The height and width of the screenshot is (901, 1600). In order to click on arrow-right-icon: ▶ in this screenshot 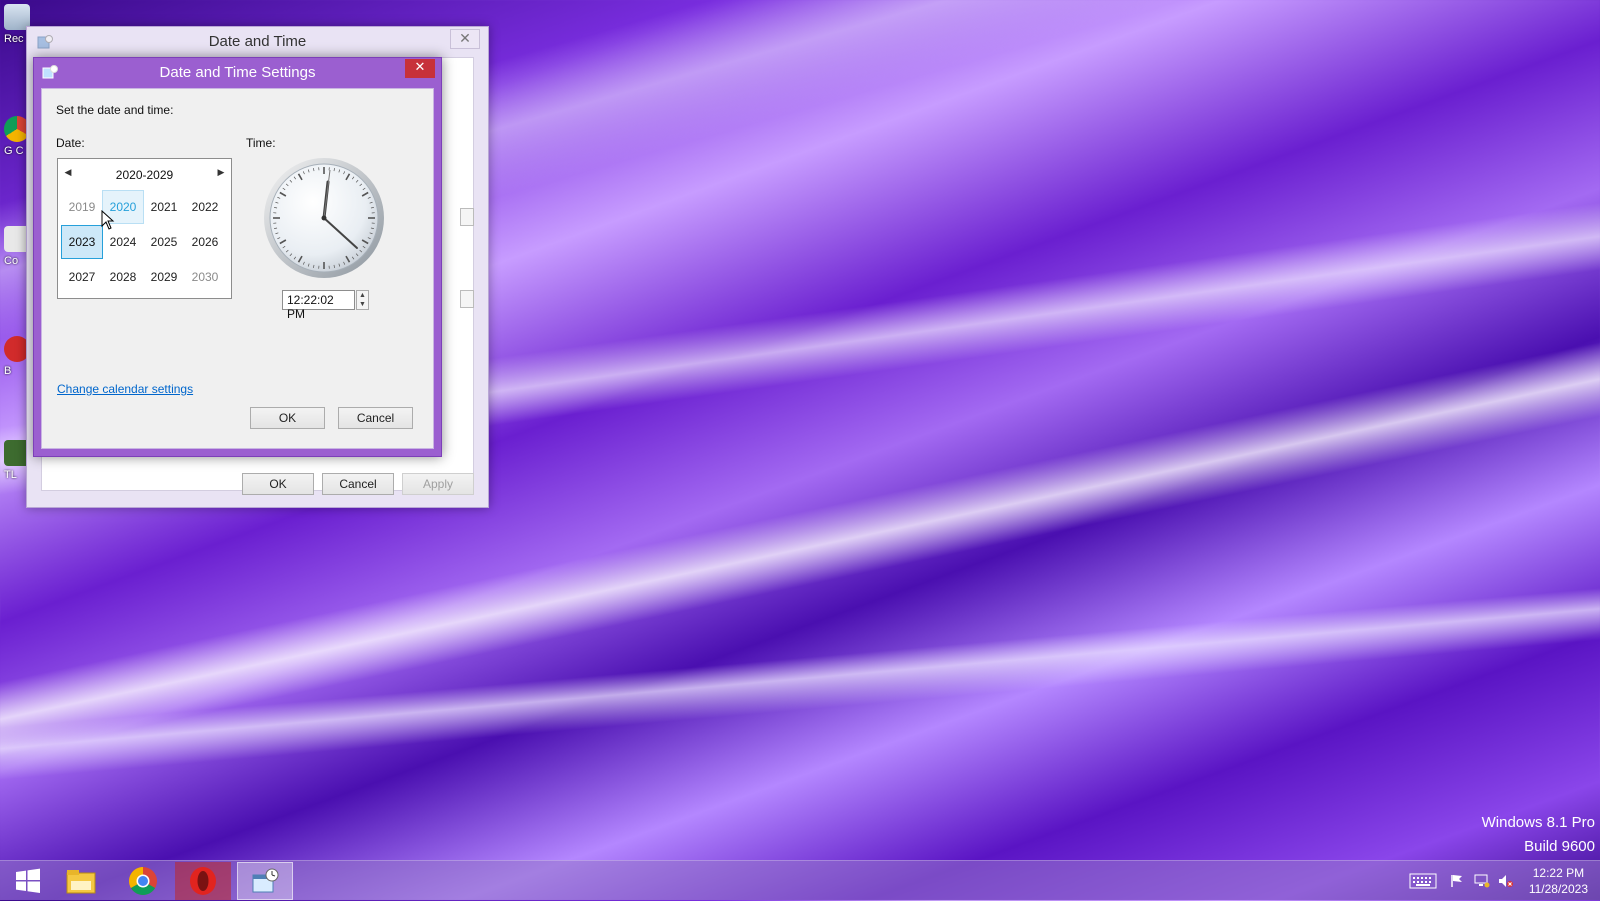, I will do `click(221, 172)`.